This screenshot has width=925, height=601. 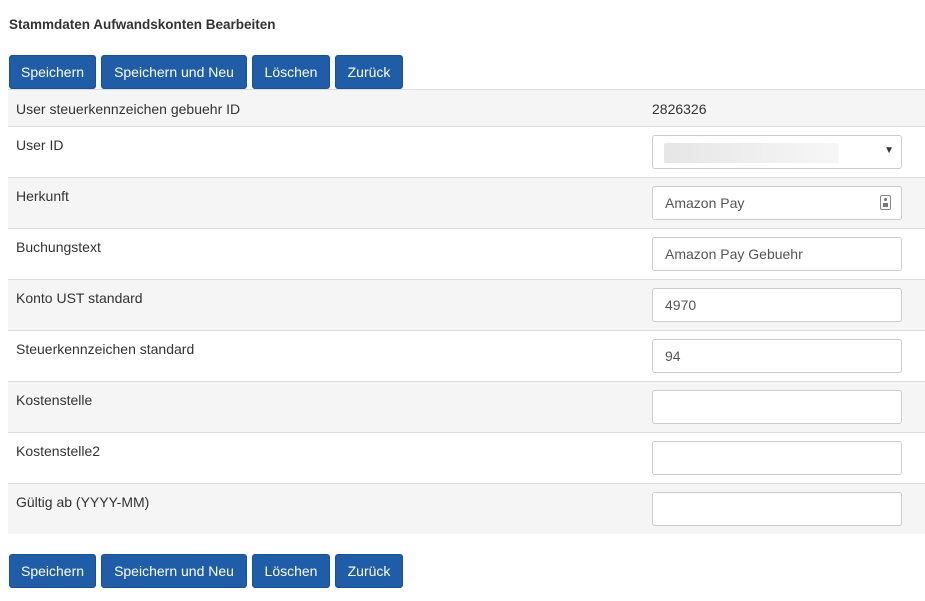 What do you see at coordinates (466, 457) in the screenshot?
I see `form-row-kostenstelle2: Kostenstelle2` at bounding box center [466, 457].